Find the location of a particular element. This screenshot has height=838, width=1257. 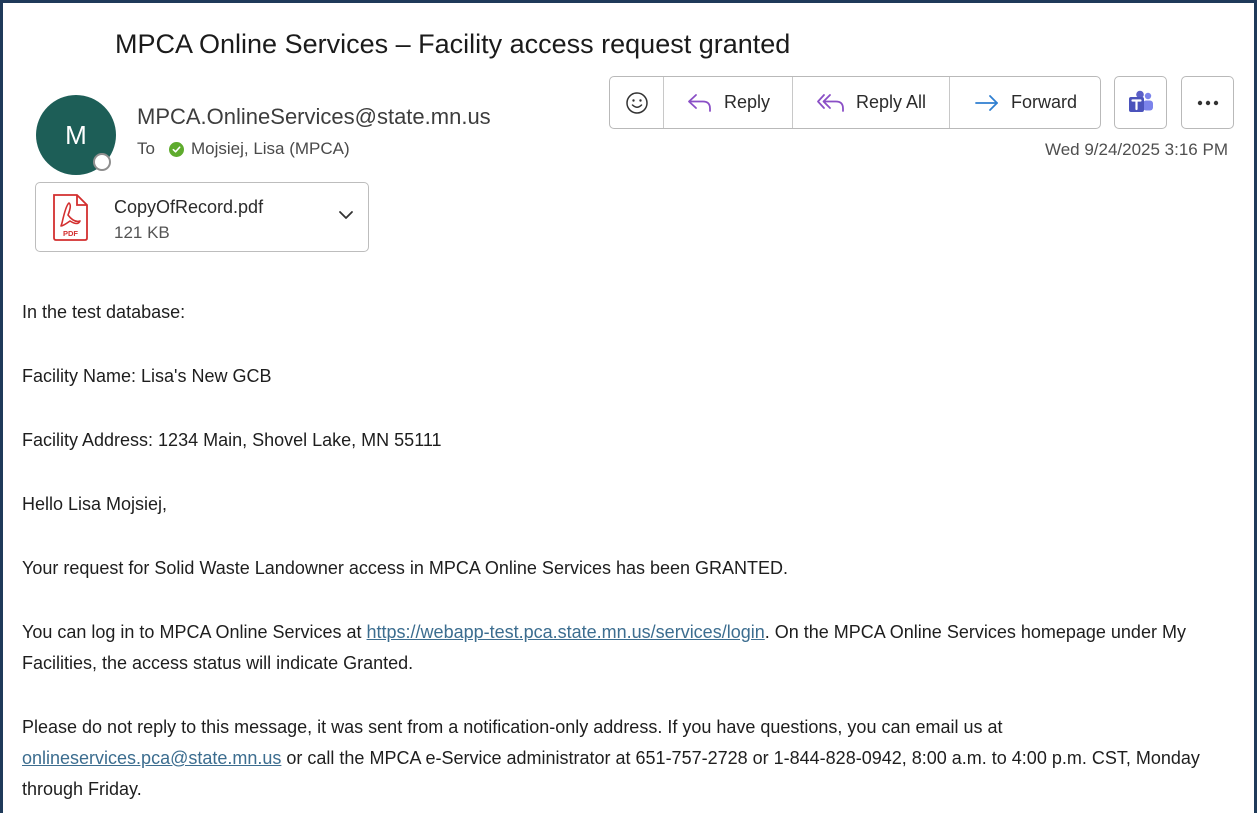

body-line-context: In the test database: is located at coordinates (104, 312).